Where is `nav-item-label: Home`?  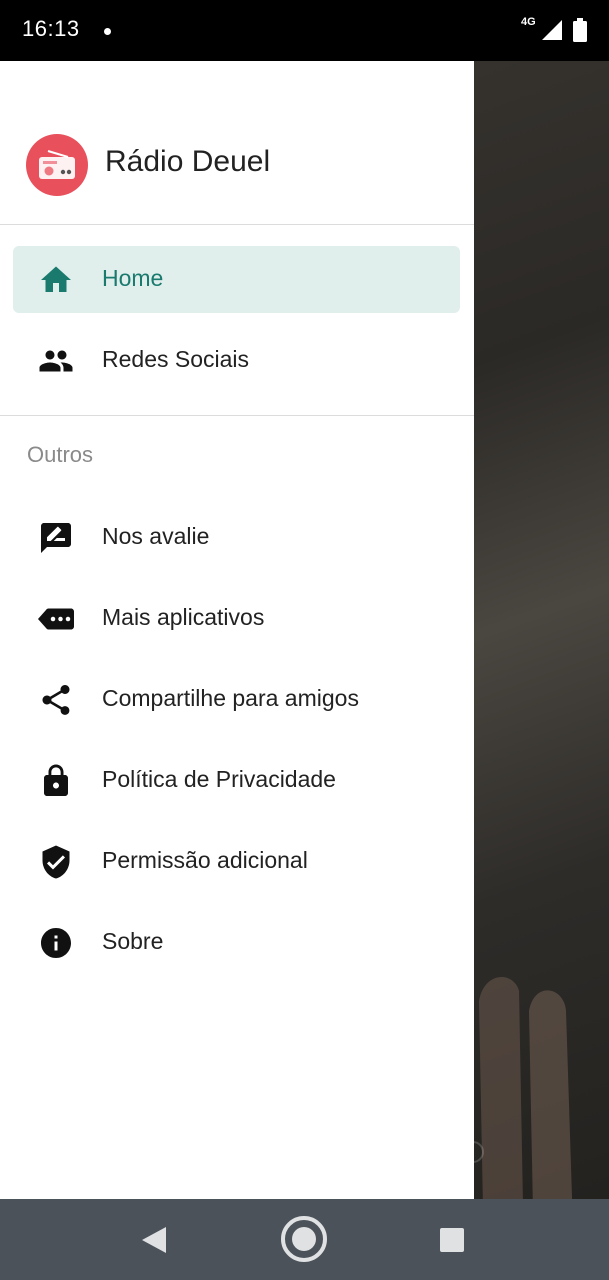 nav-item-label: Home is located at coordinates (133, 278).